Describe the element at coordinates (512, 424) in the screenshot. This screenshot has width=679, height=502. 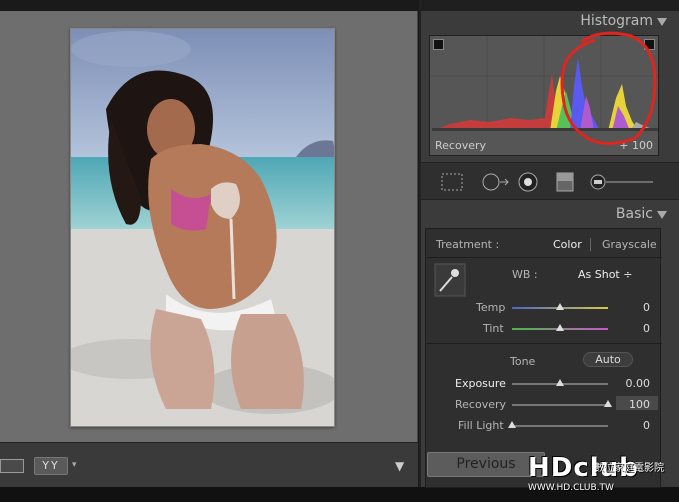
I see `fill-light-slider-knob` at that location.